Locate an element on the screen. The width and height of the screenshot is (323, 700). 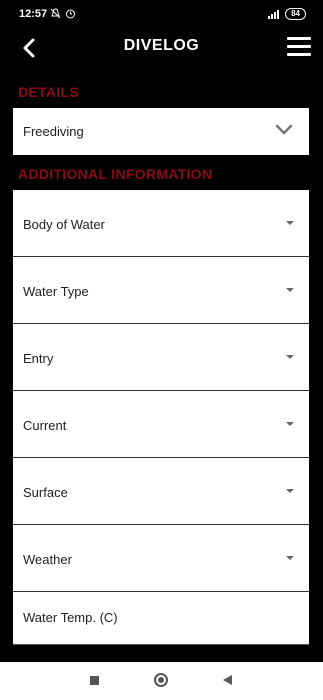
status-time: 12:57 is located at coordinates (33, 14).